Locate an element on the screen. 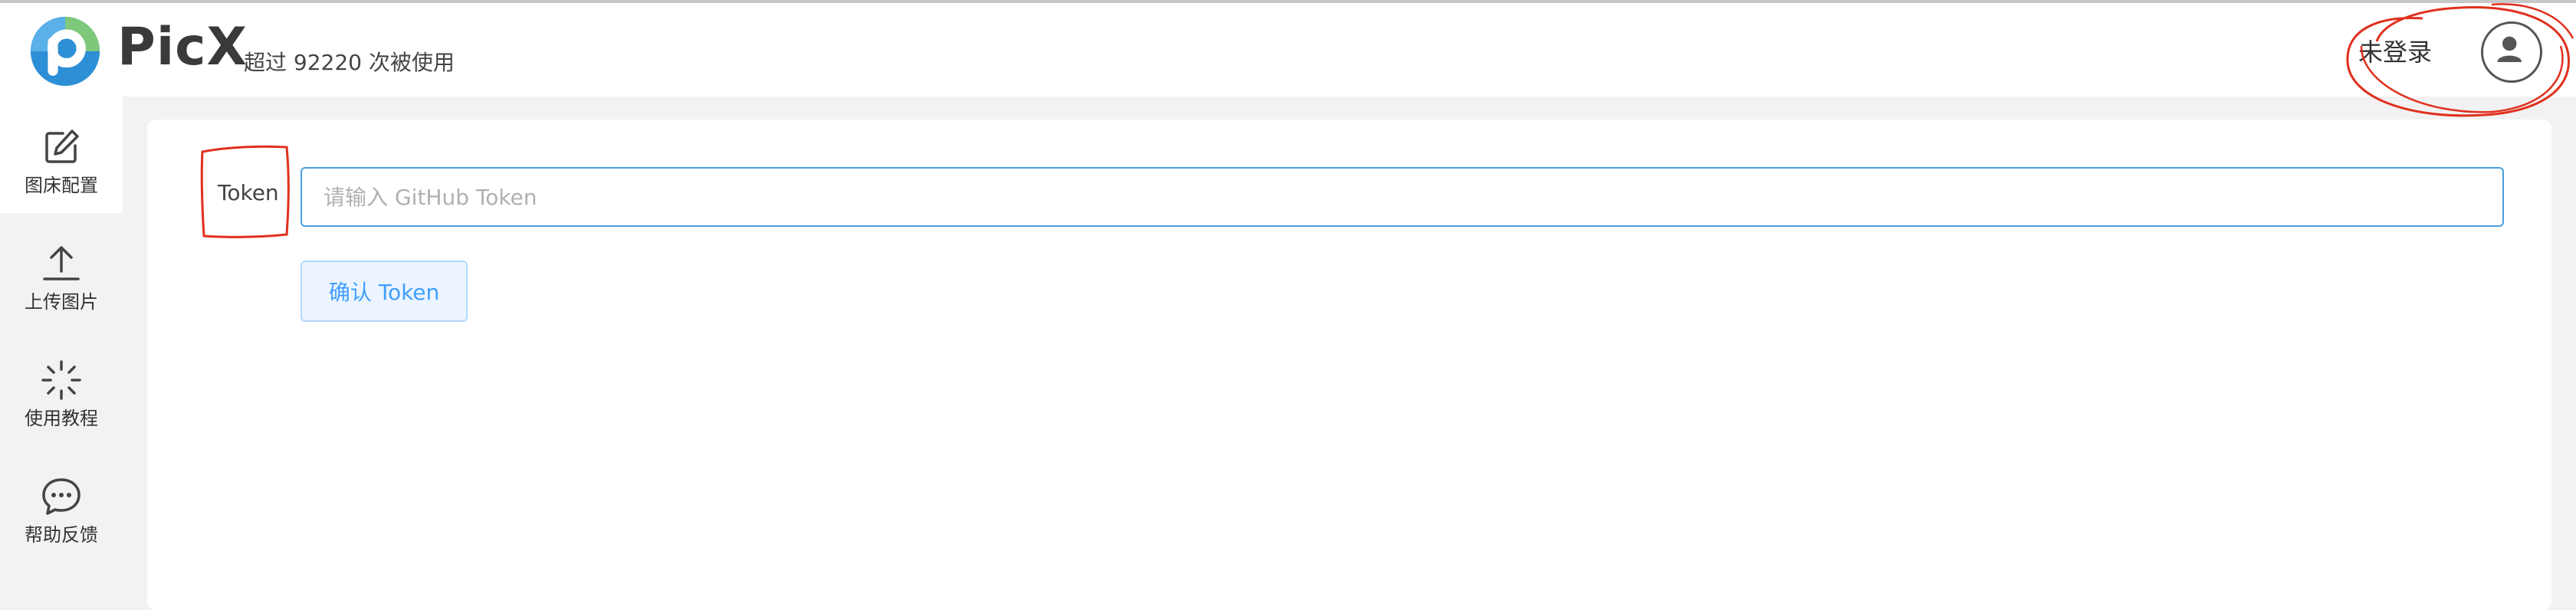 The image size is (2576, 610). sidebar-item-label: 使用教程 is located at coordinates (62, 419).